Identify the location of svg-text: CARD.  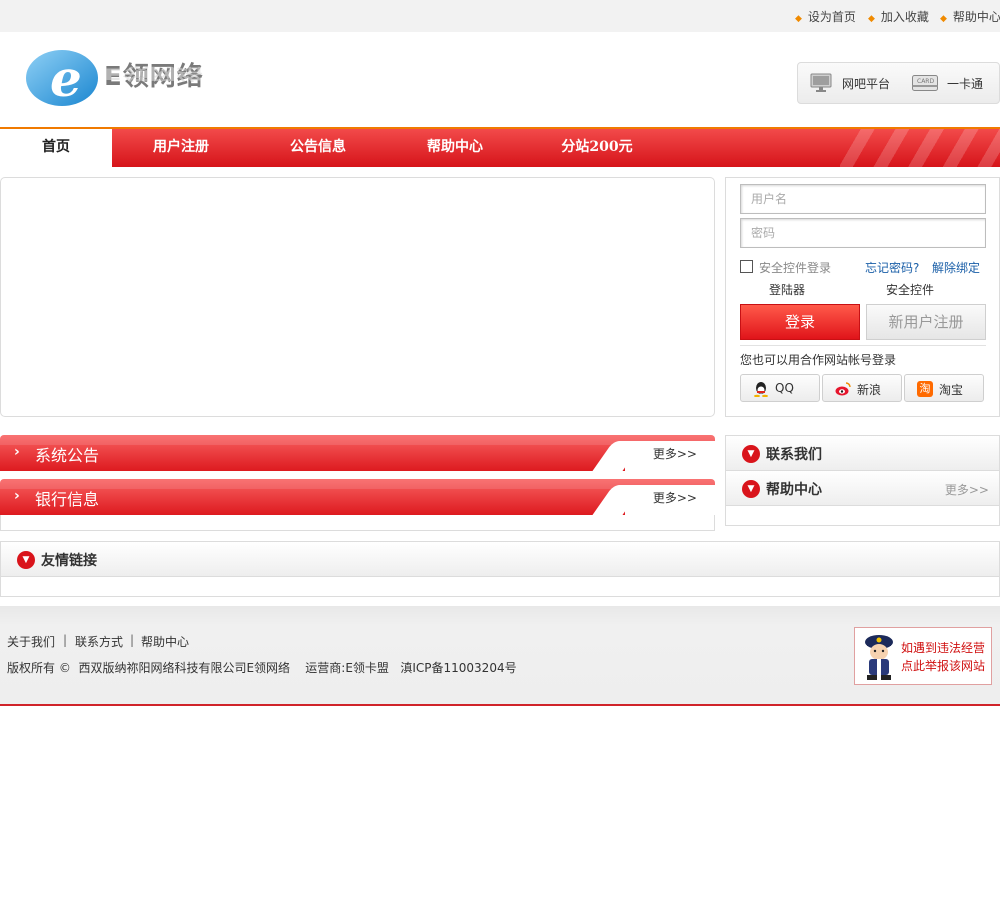
(925, 81).